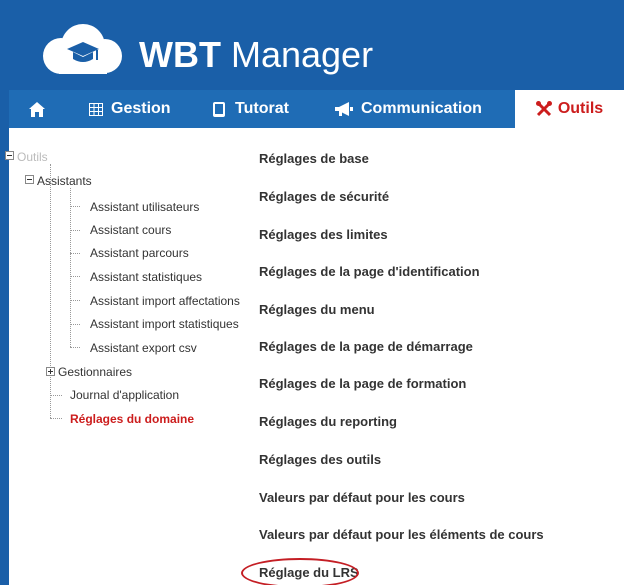 This screenshot has height=585, width=624. What do you see at coordinates (421, 108) in the screenshot?
I see `nav-label-communication: Communication` at bounding box center [421, 108].